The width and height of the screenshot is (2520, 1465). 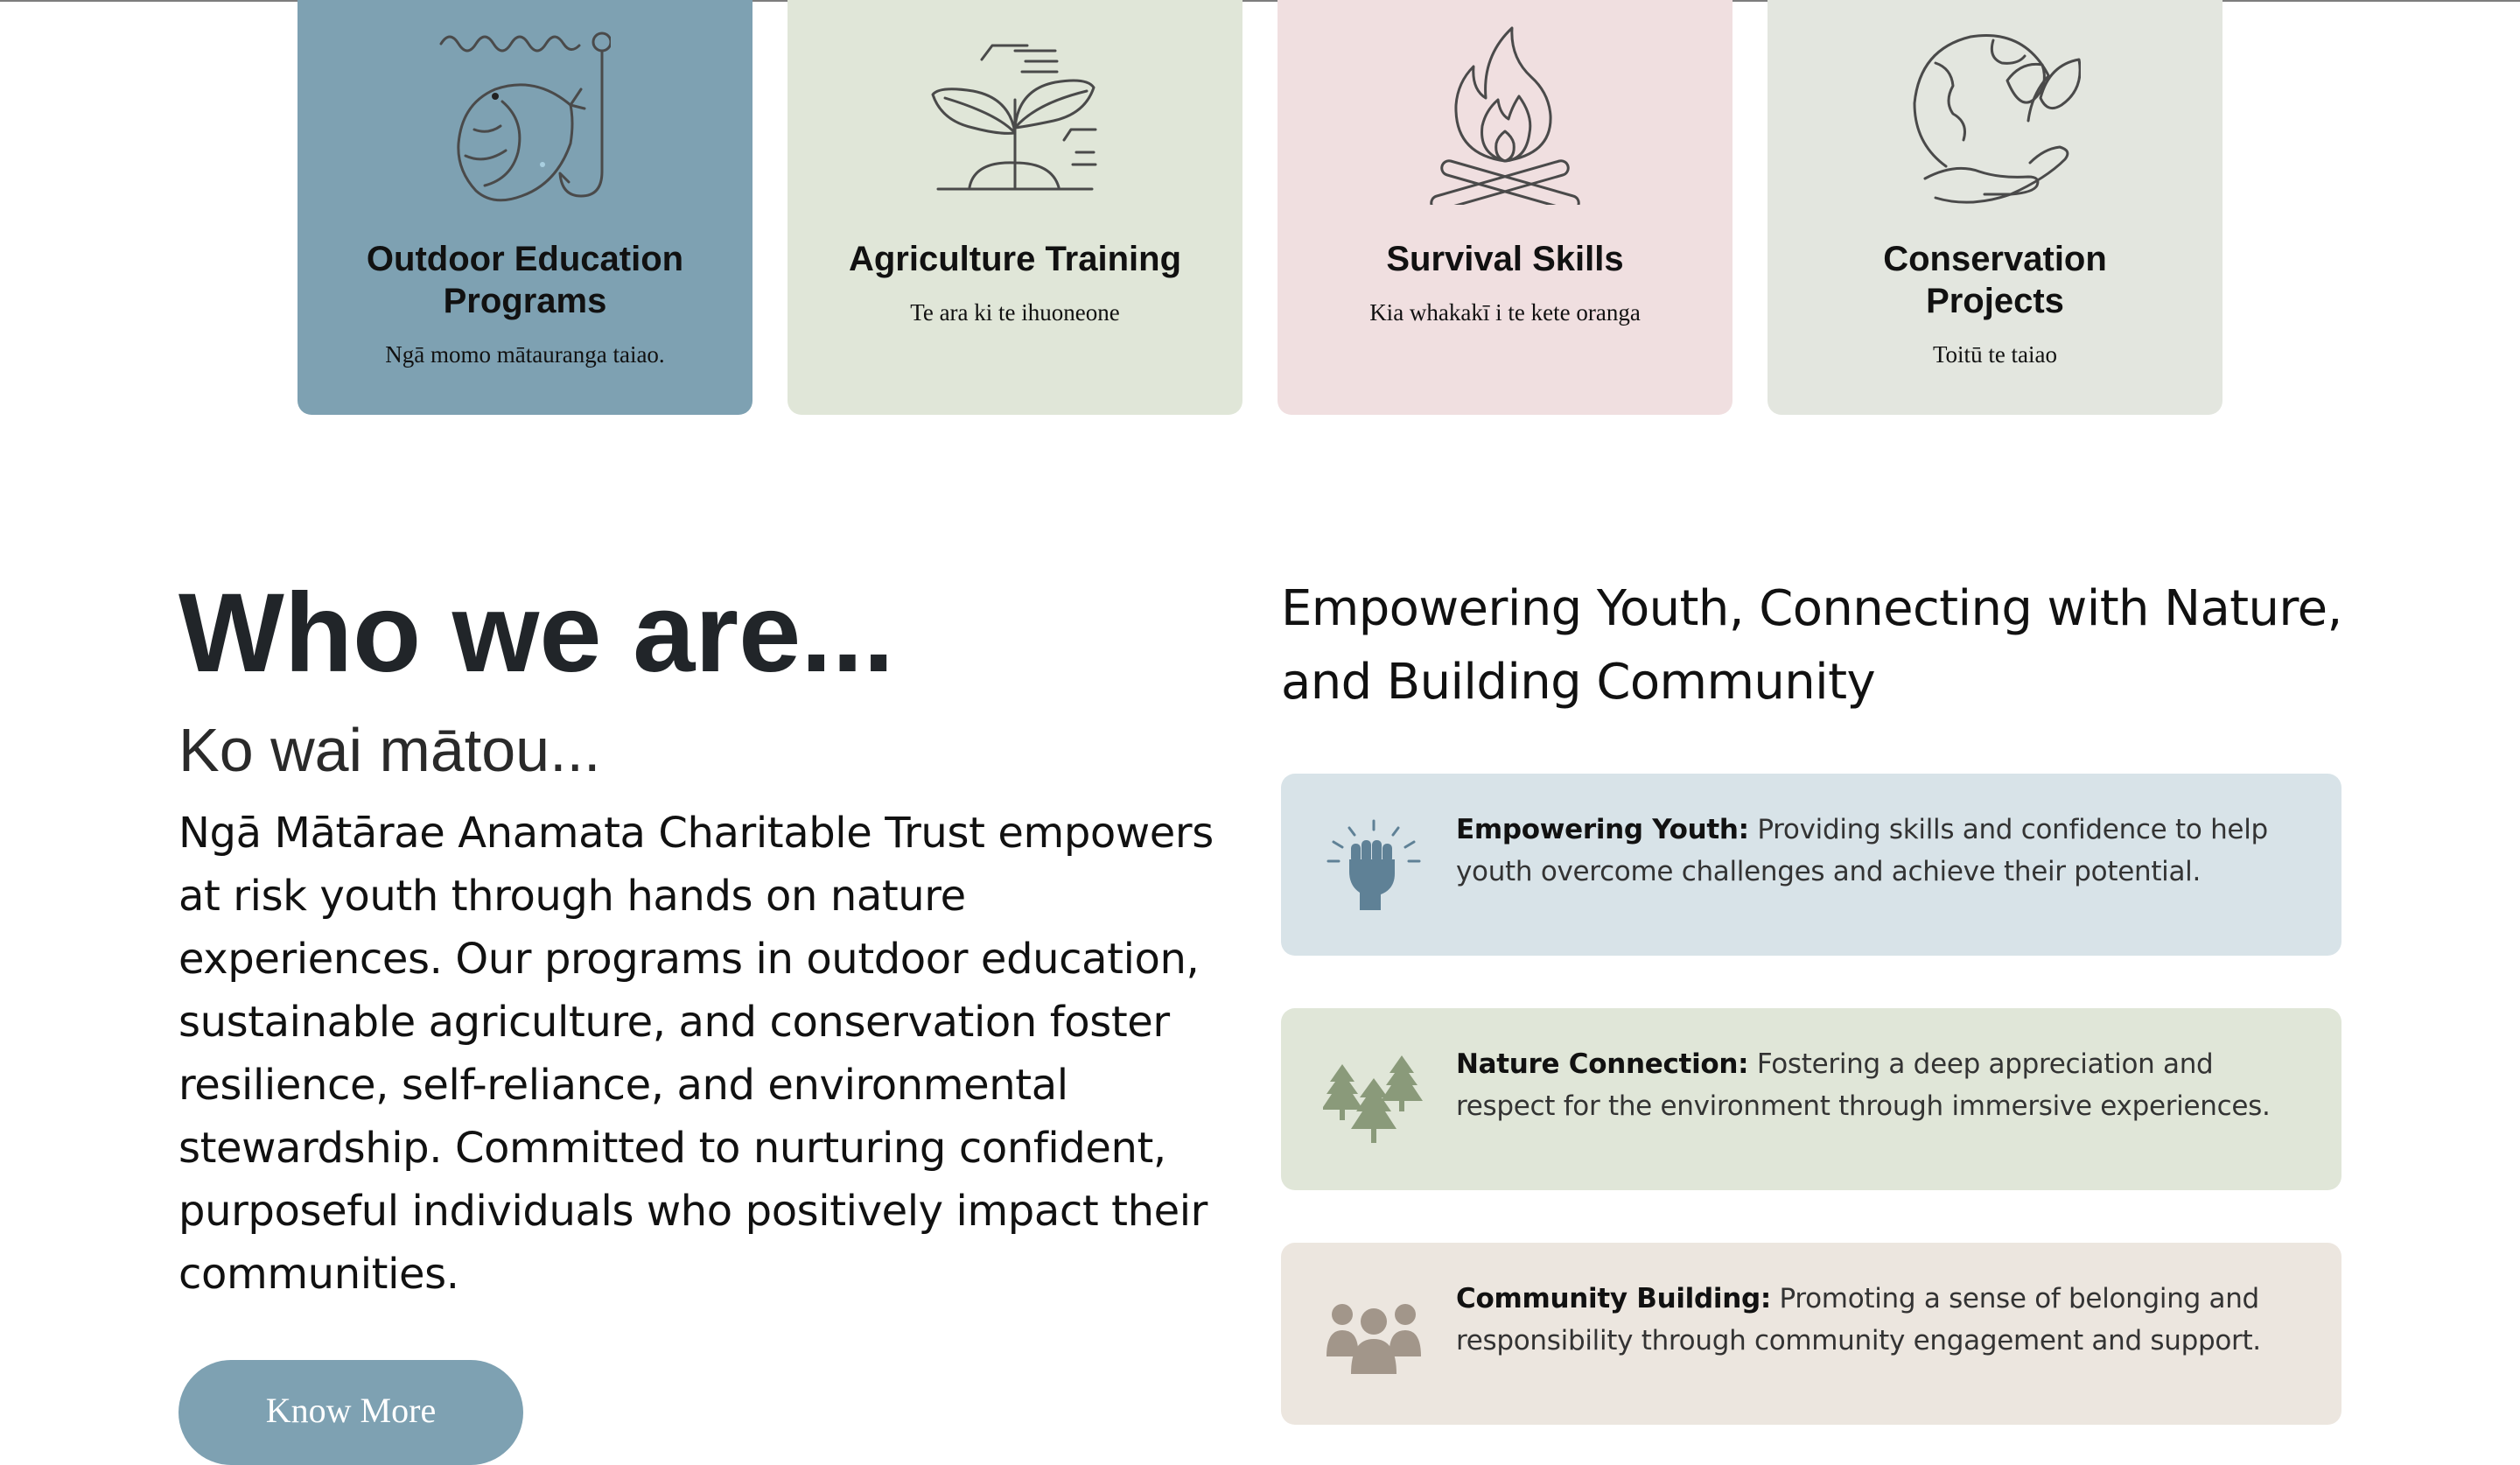 I want to click on program-title: Agriculture Training, so click(x=1015, y=259).